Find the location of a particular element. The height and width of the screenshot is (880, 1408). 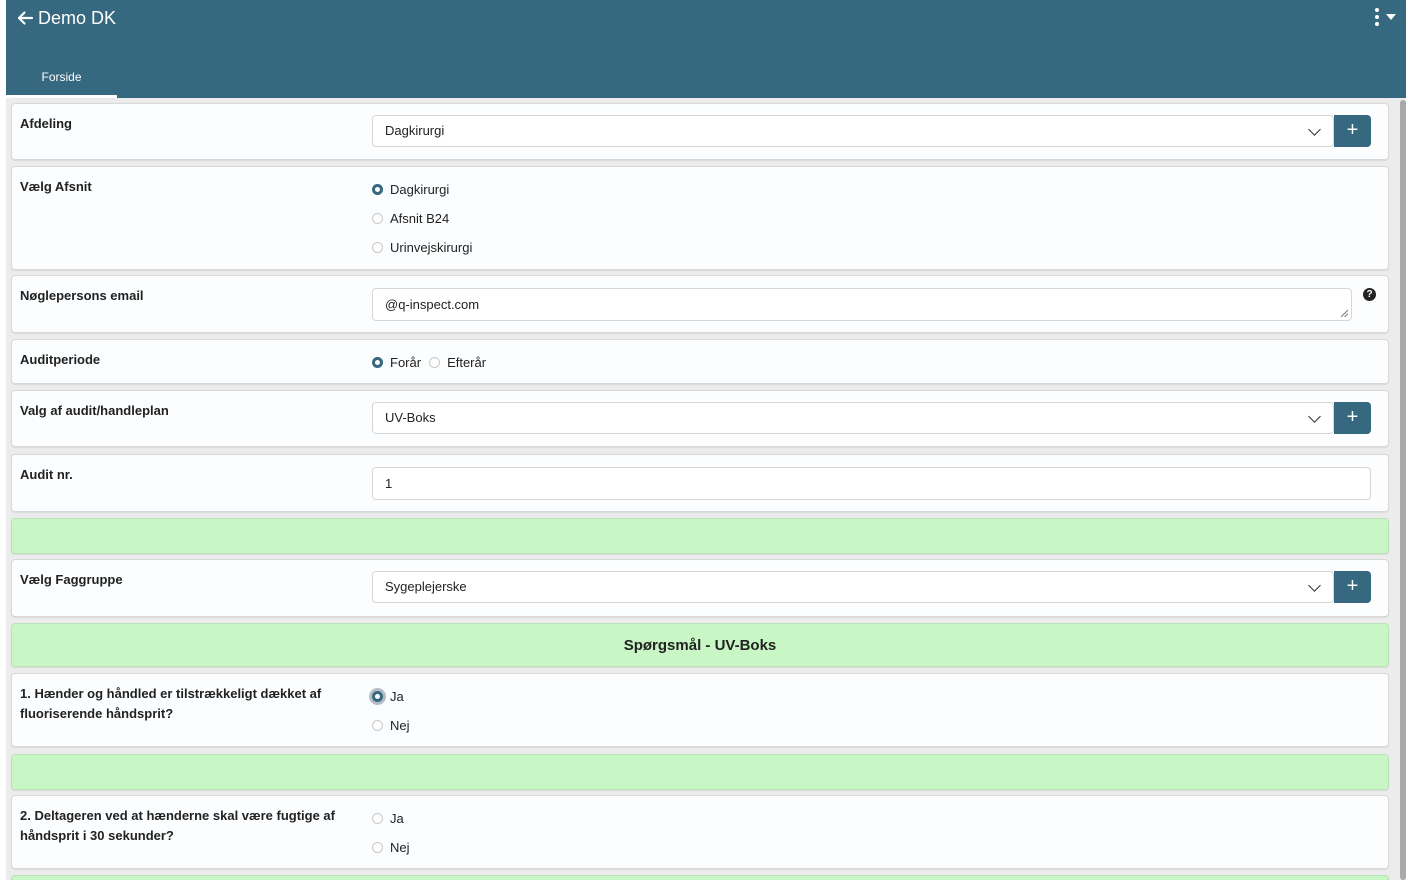

auditperiode-option-efteraar: Efterår is located at coordinates (457, 362).